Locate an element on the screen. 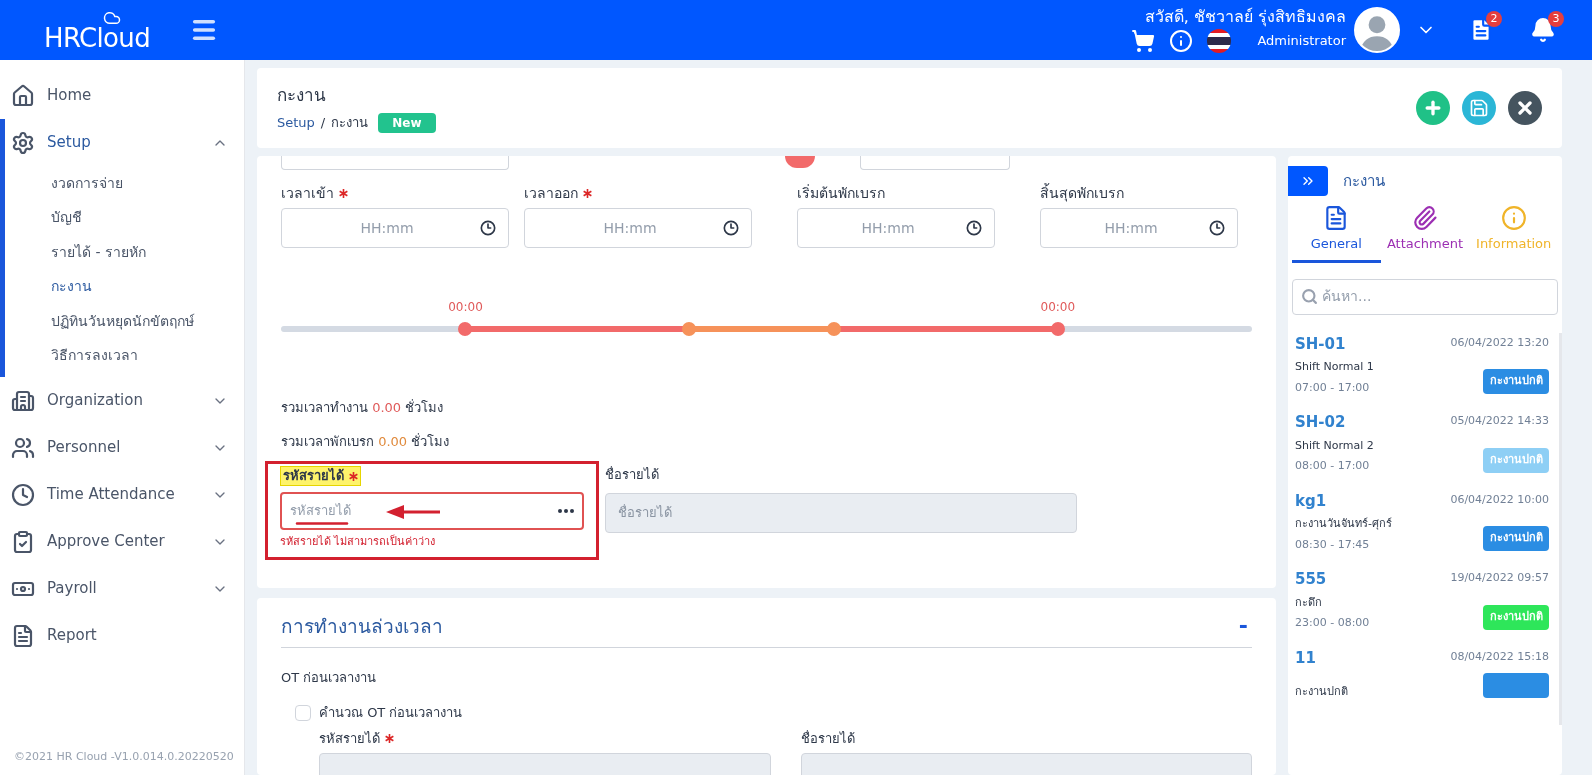 This screenshot has height=775, width=1592. field-label: สิ้นสุดพักเบรก is located at coordinates (1082, 193).